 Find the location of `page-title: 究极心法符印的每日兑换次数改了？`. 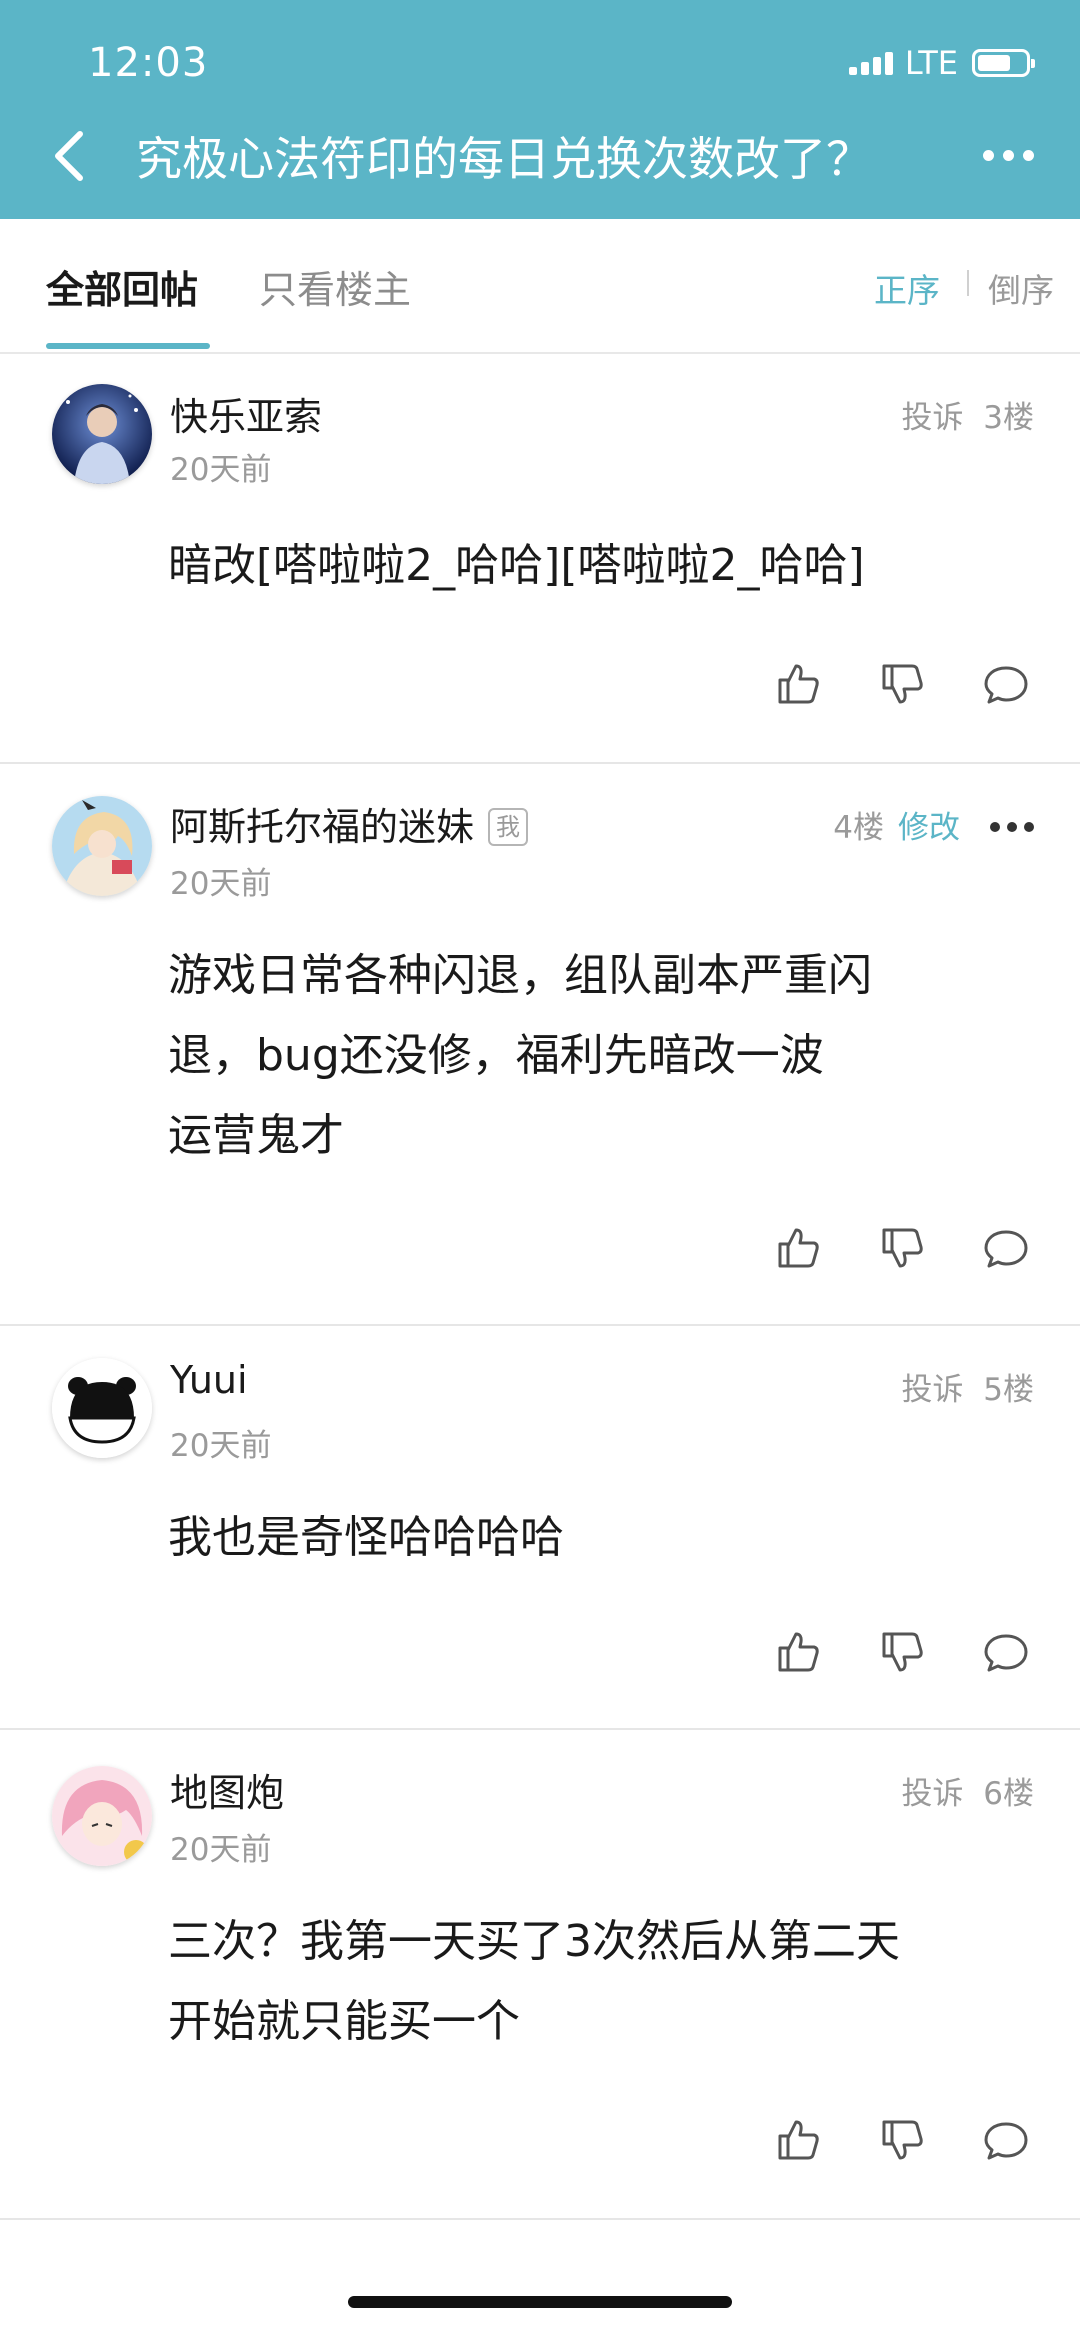

page-title: 究极心法符印的每日兑换次数改了？ is located at coordinates (504, 159).